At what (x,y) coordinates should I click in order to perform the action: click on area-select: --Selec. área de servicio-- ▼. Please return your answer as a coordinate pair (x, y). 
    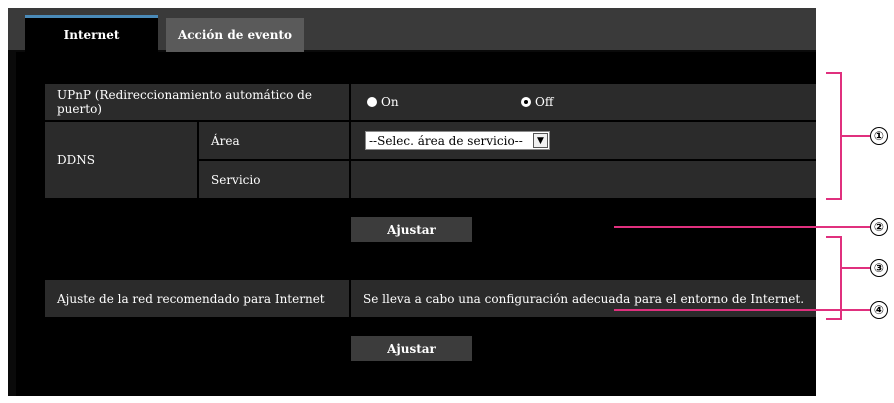
    Looking at the image, I should click on (457, 140).